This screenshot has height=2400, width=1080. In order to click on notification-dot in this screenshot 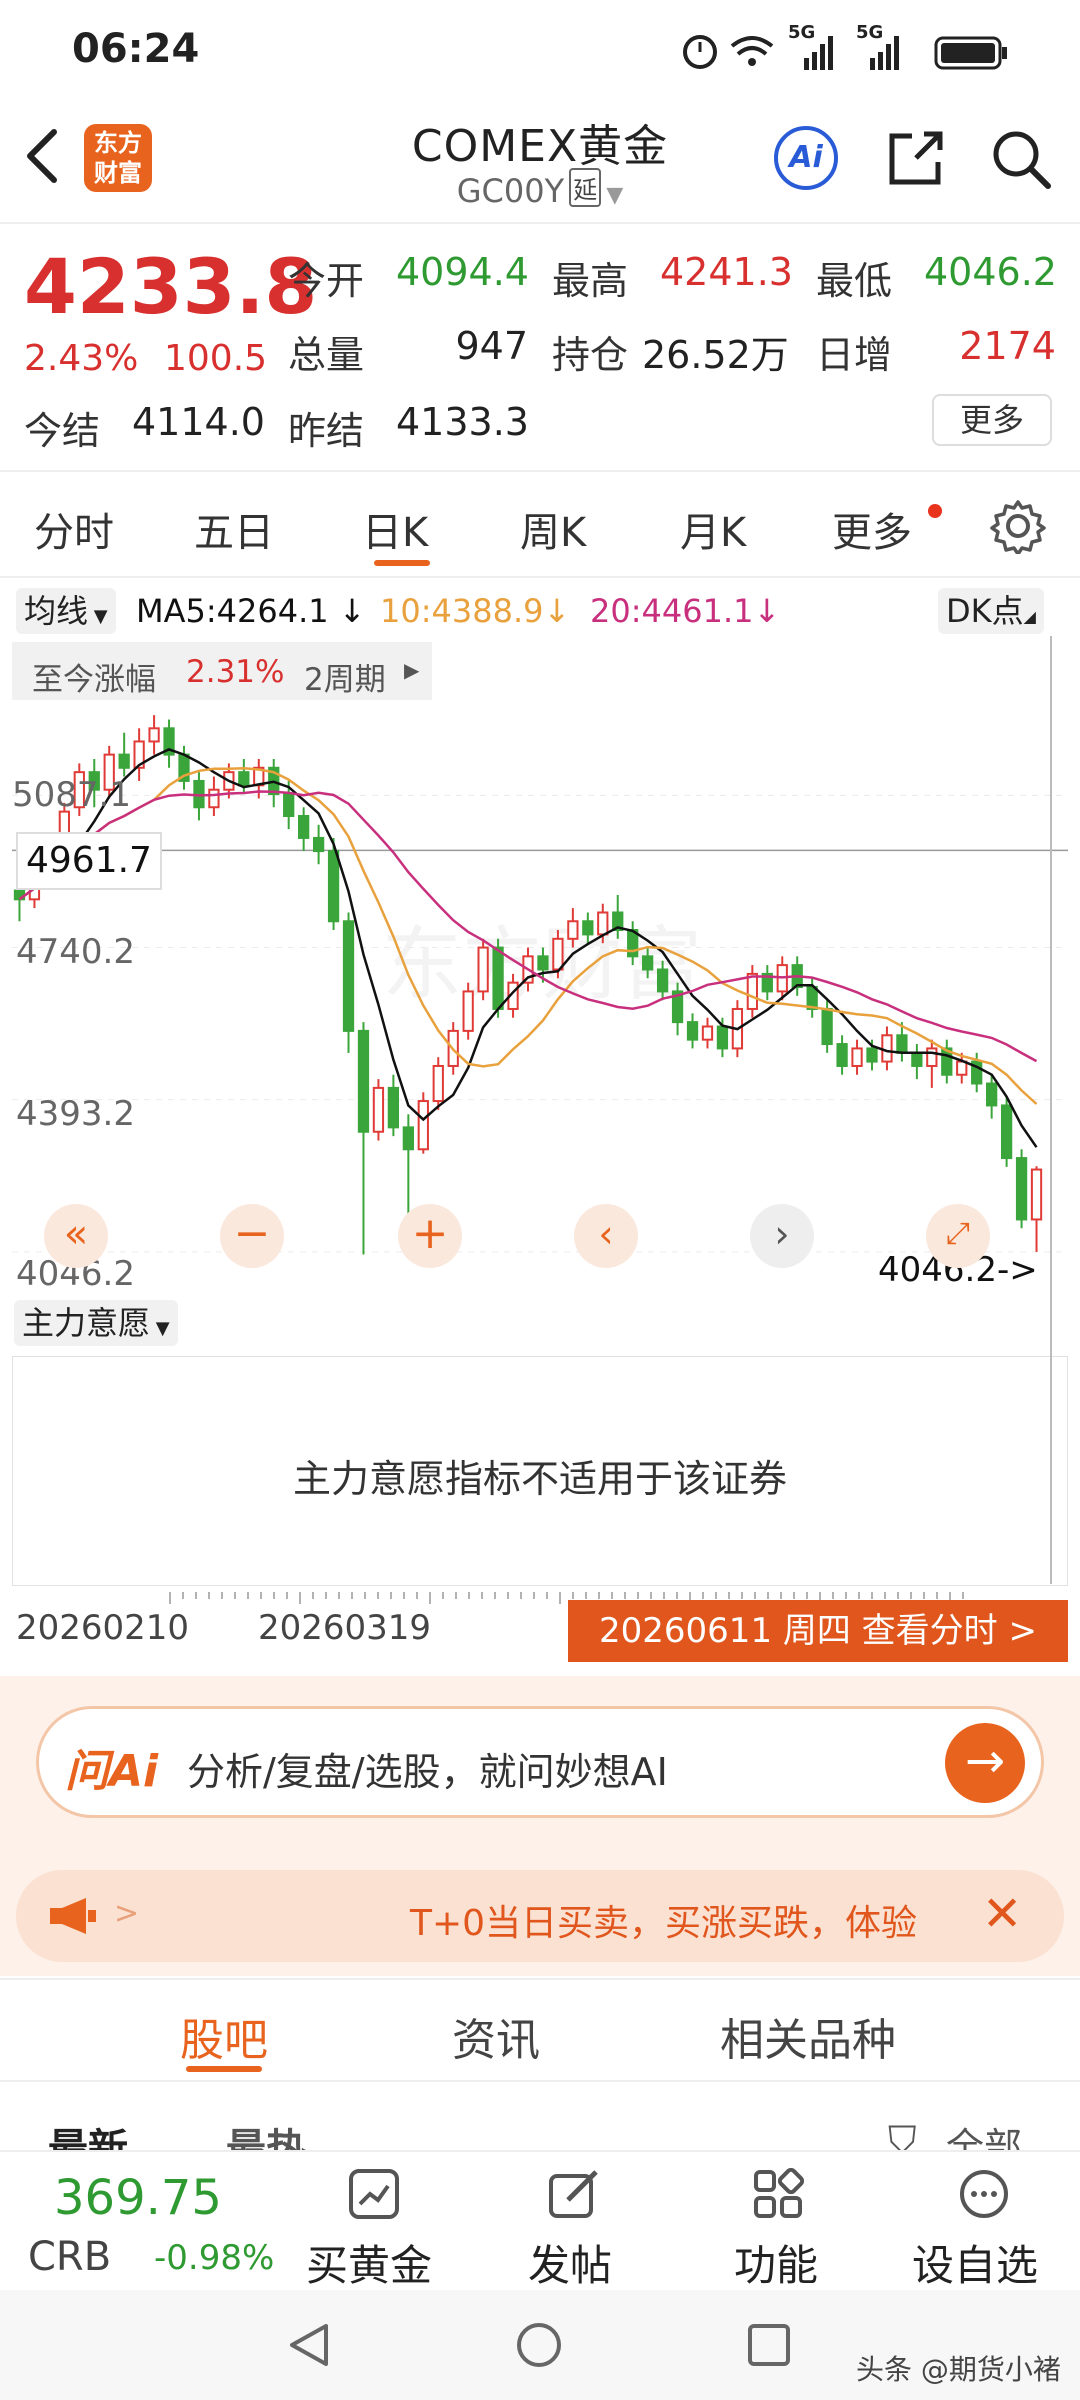, I will do `click(935, 511)`.